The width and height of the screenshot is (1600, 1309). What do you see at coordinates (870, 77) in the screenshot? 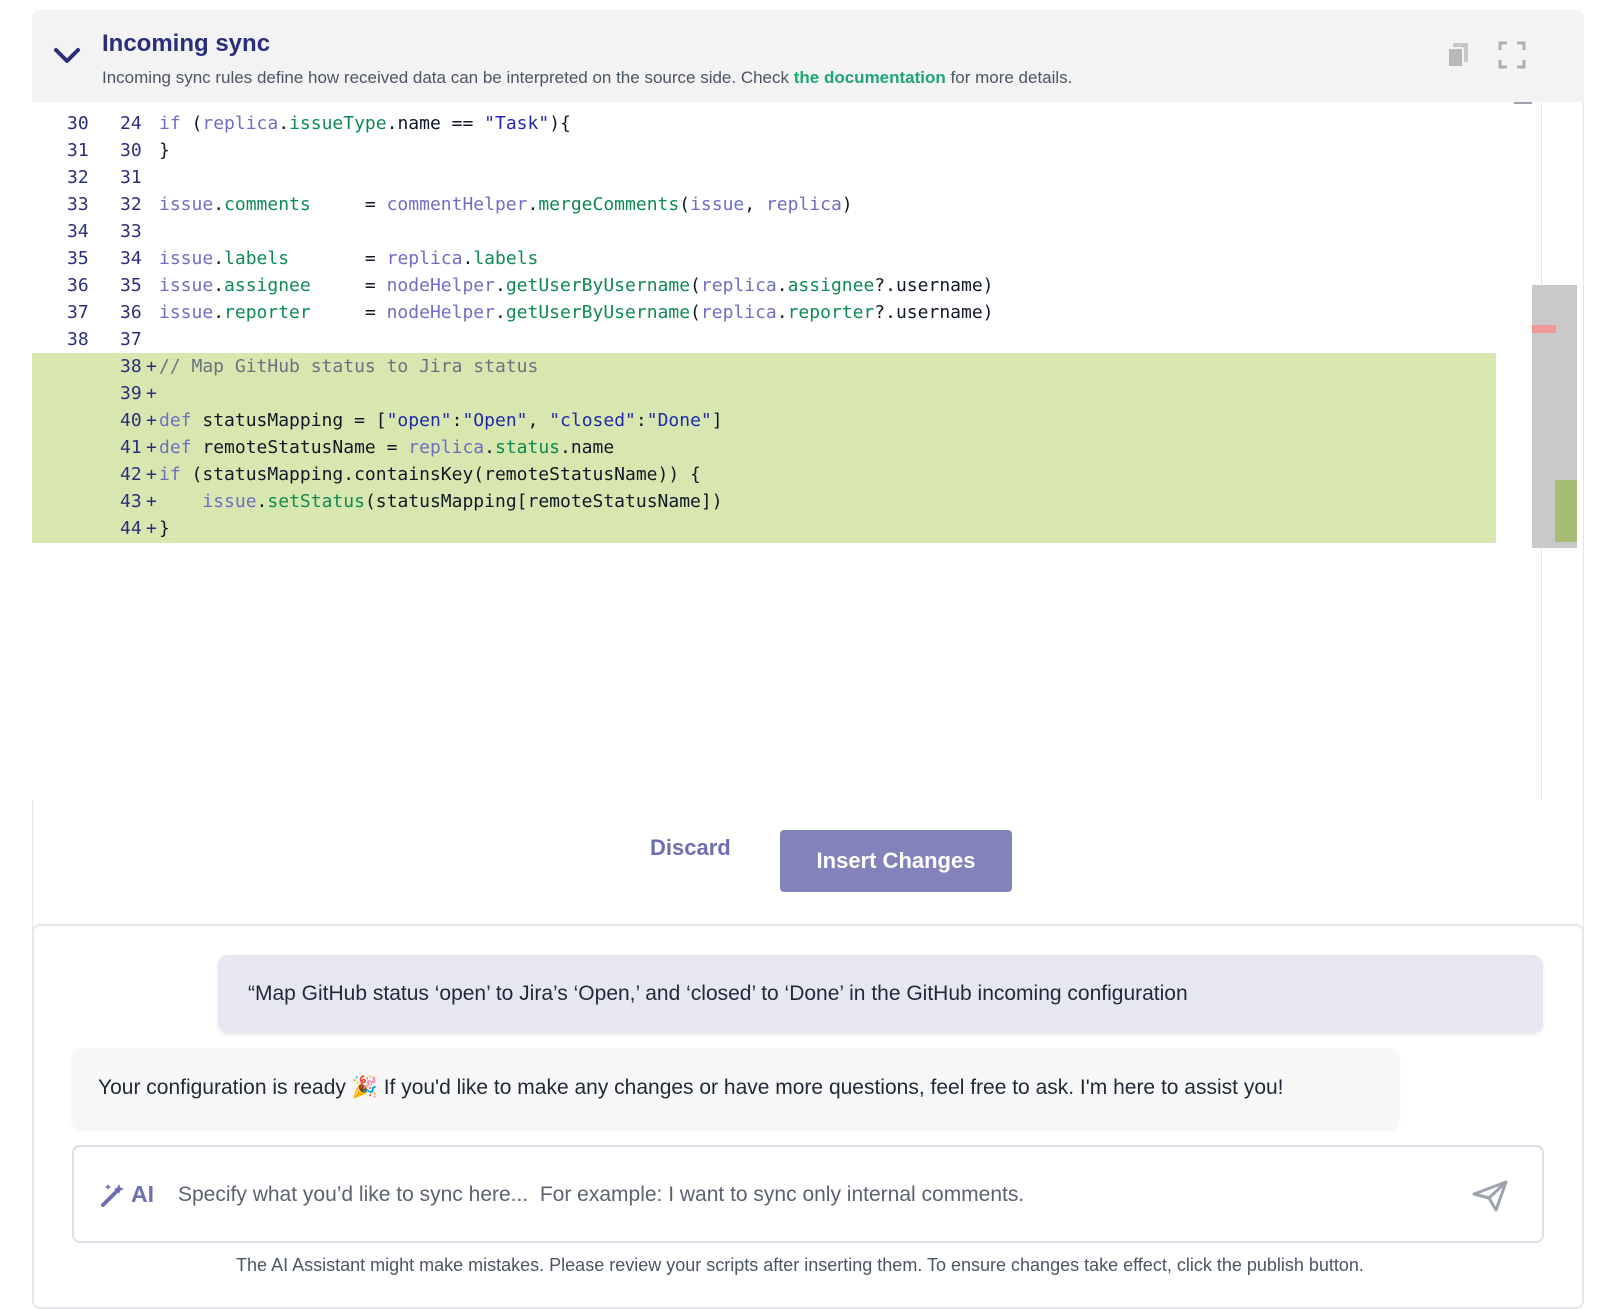
I see `documentation-link: the documentation` at bounding box center [870, 77].